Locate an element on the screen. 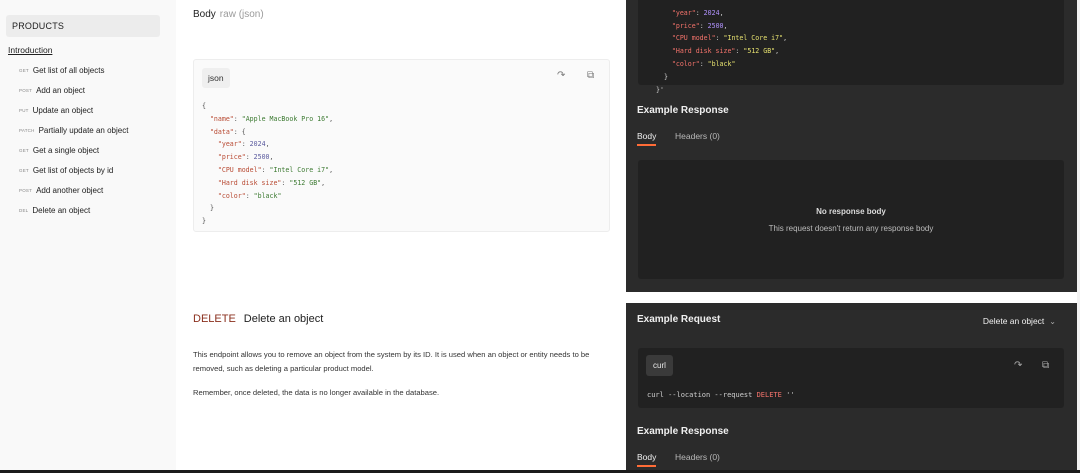  sidebar-item-partially-update-an-object: PATCH Partially update an object is located at coordinates (73, 133).